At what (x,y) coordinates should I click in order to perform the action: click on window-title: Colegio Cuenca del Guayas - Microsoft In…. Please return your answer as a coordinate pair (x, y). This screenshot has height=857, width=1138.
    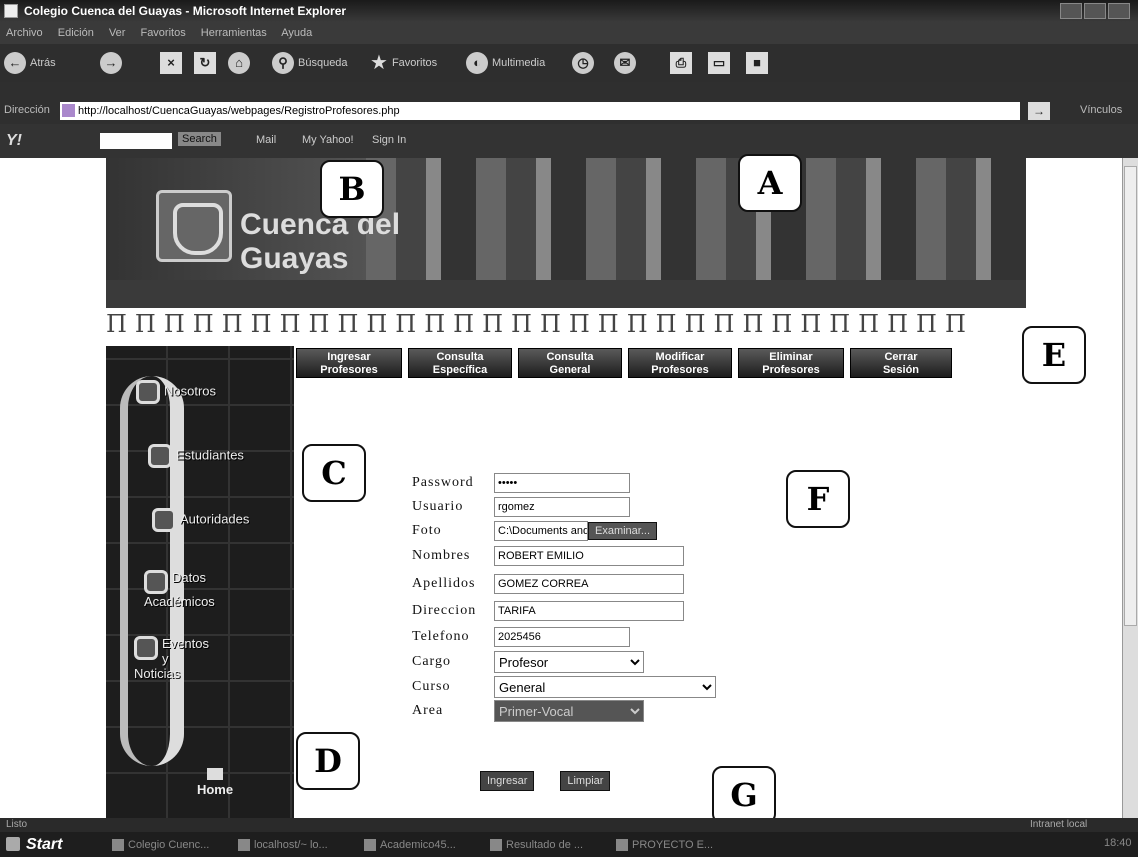
    Looking at the image, I should click on (185, 11).